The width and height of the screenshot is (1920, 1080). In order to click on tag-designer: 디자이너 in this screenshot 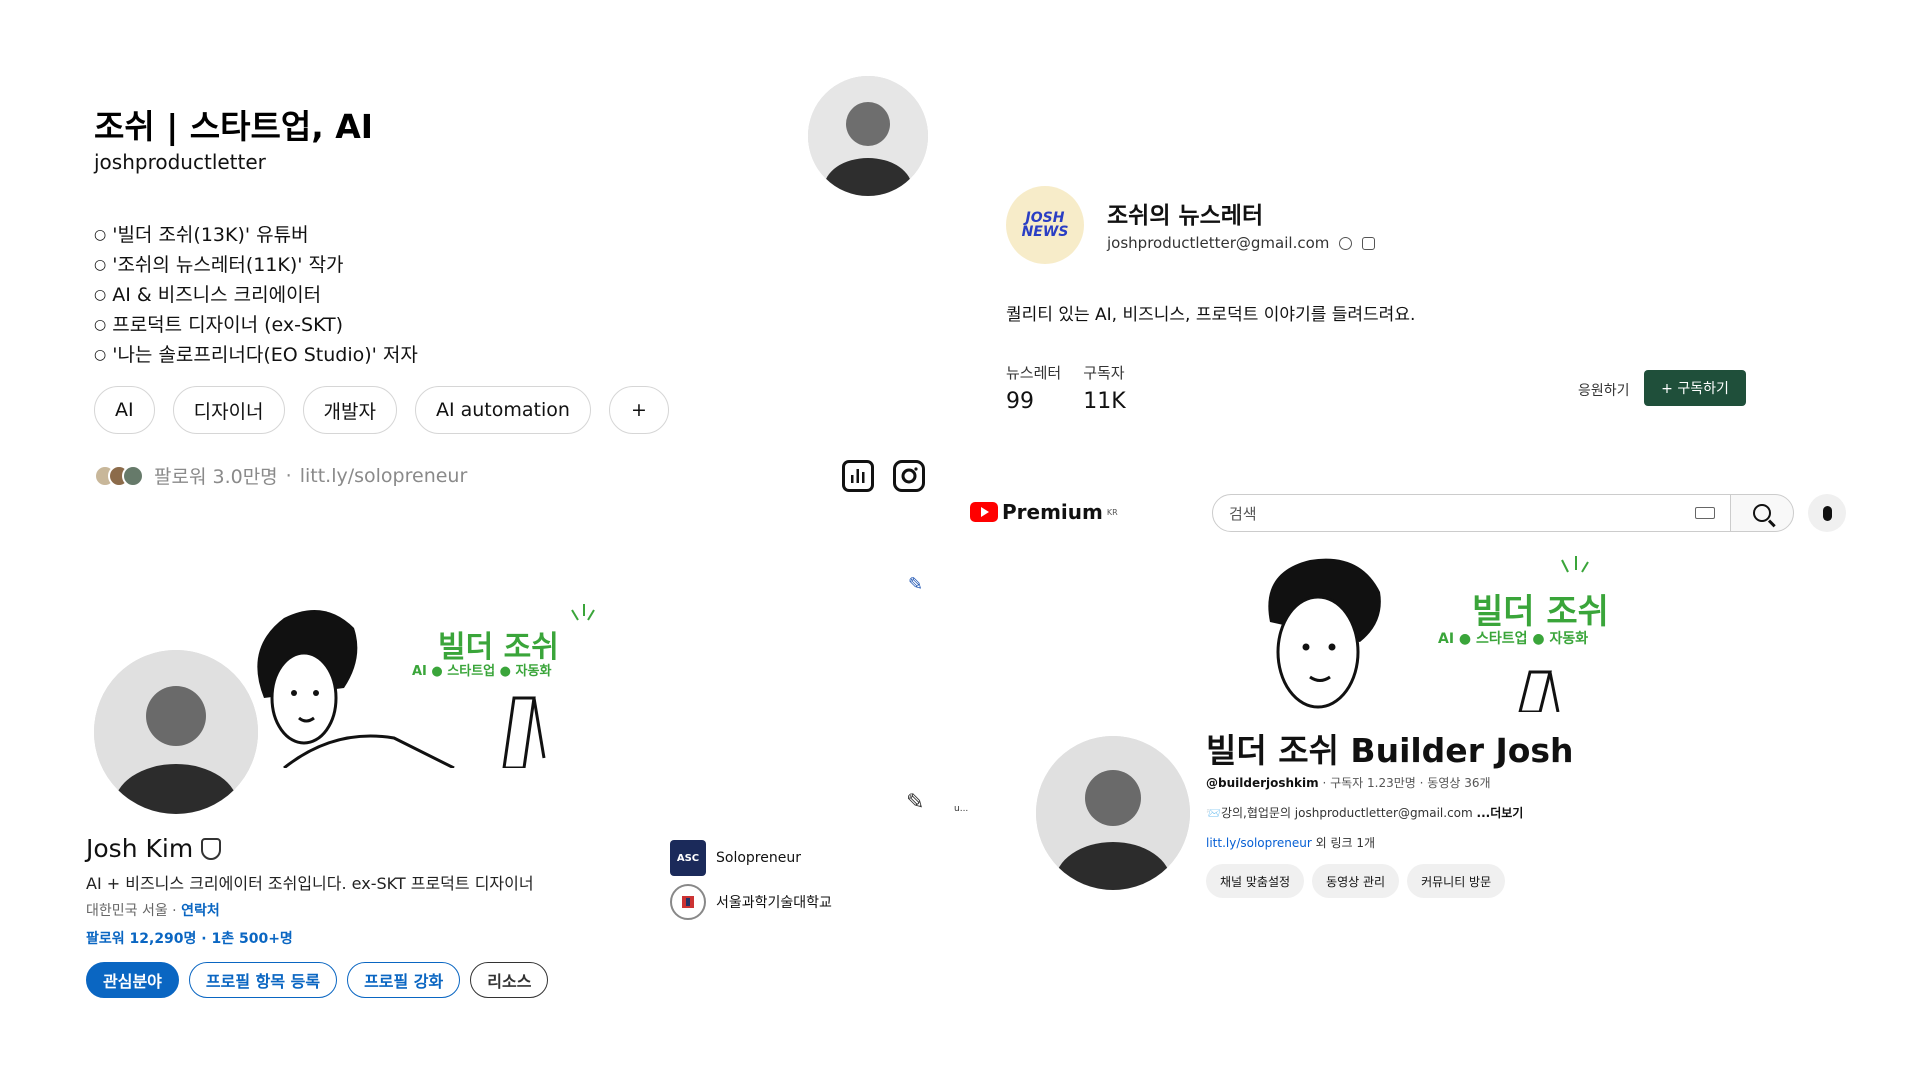, I will do `click(228, 410)`.